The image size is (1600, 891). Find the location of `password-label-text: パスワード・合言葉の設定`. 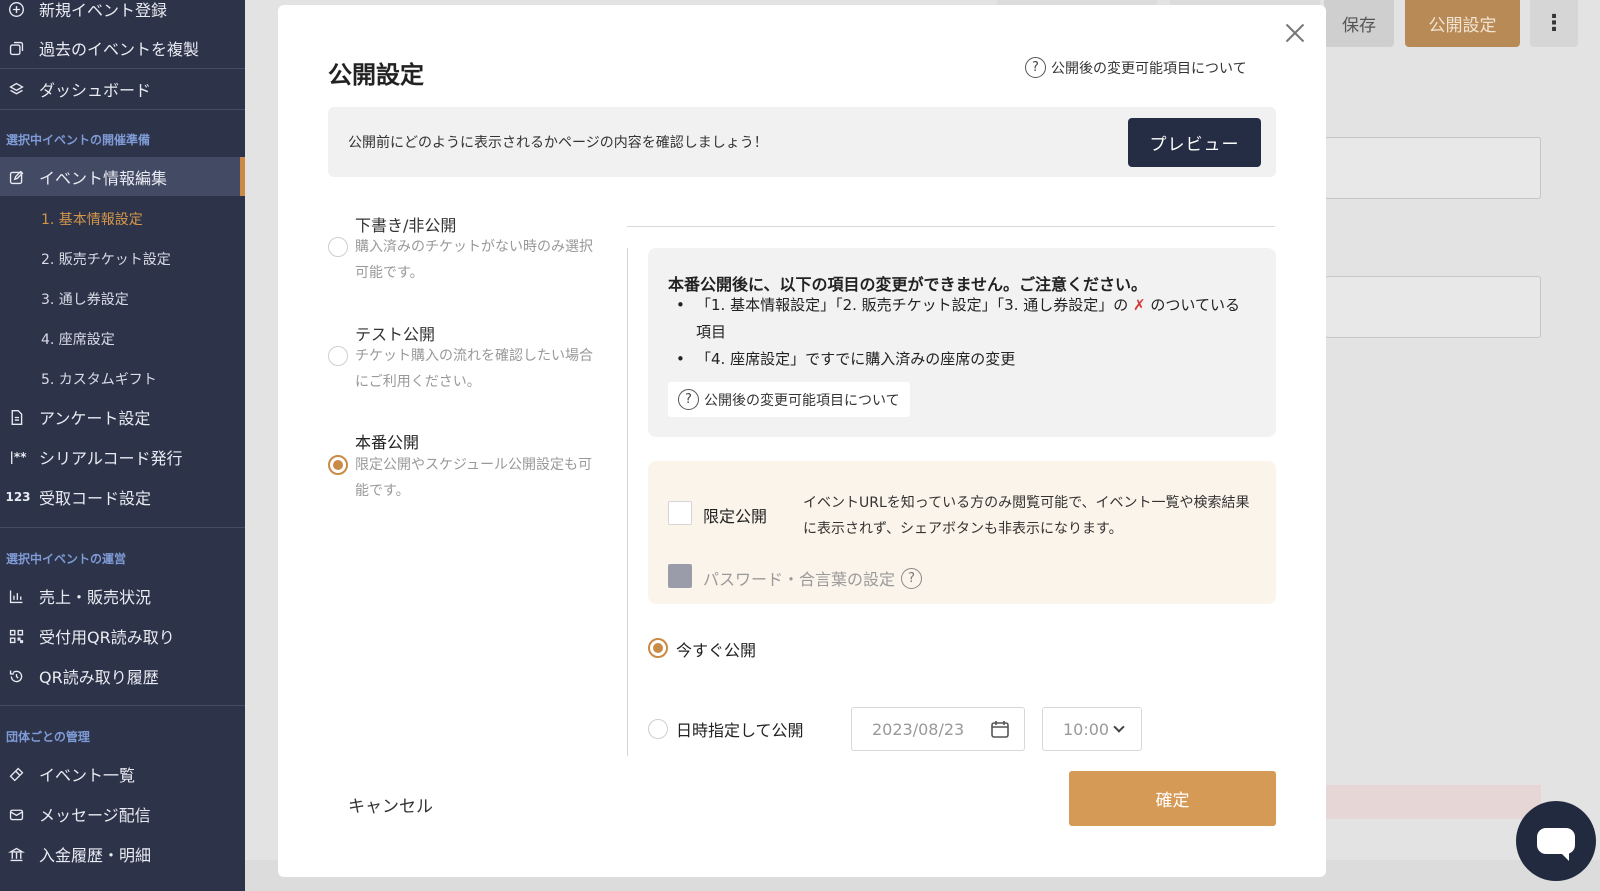

password-label-text: パスワード・合言葉の設定 is located at coordinates (799, 579).